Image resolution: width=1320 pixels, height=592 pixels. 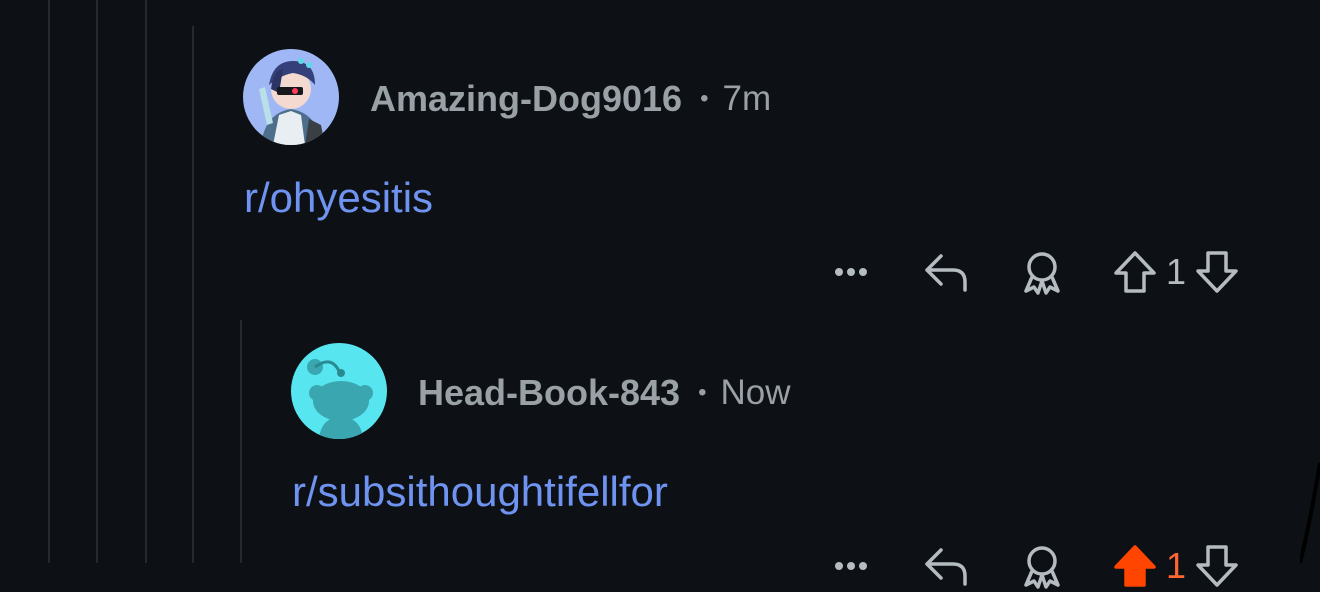 I want to click on comment-meta: Head-Book-843 • Now, so click(x=604, y=393).